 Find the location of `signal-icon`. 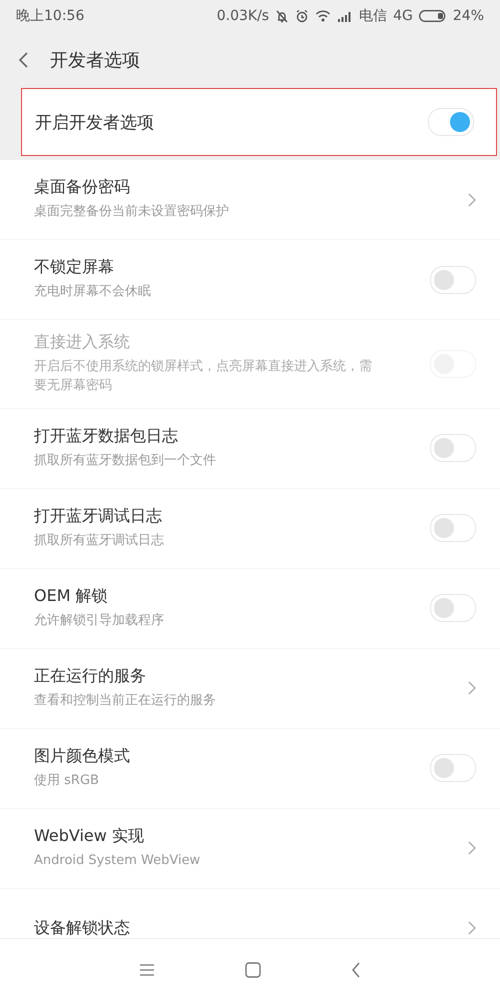

signal-icon is located at coordinates (345, 16).